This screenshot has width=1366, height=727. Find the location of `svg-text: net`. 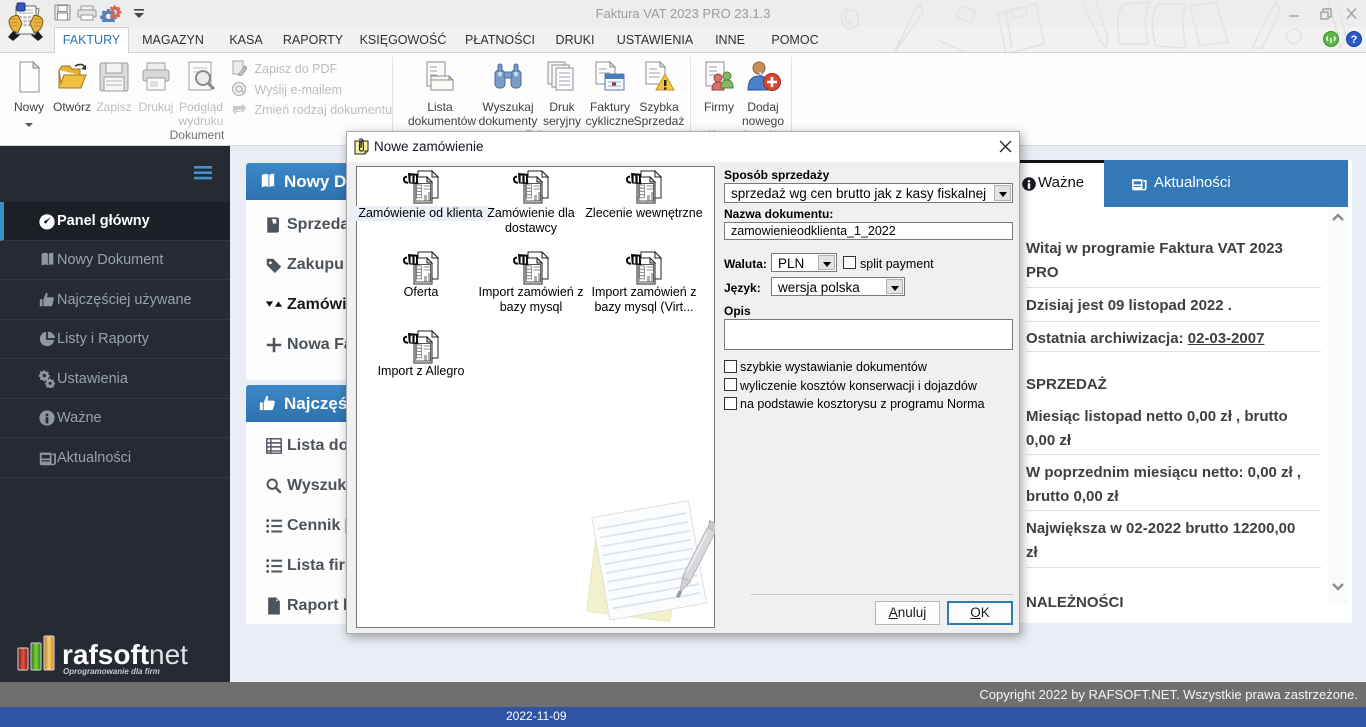

svg-text: net is located at coordinates (168, 654).